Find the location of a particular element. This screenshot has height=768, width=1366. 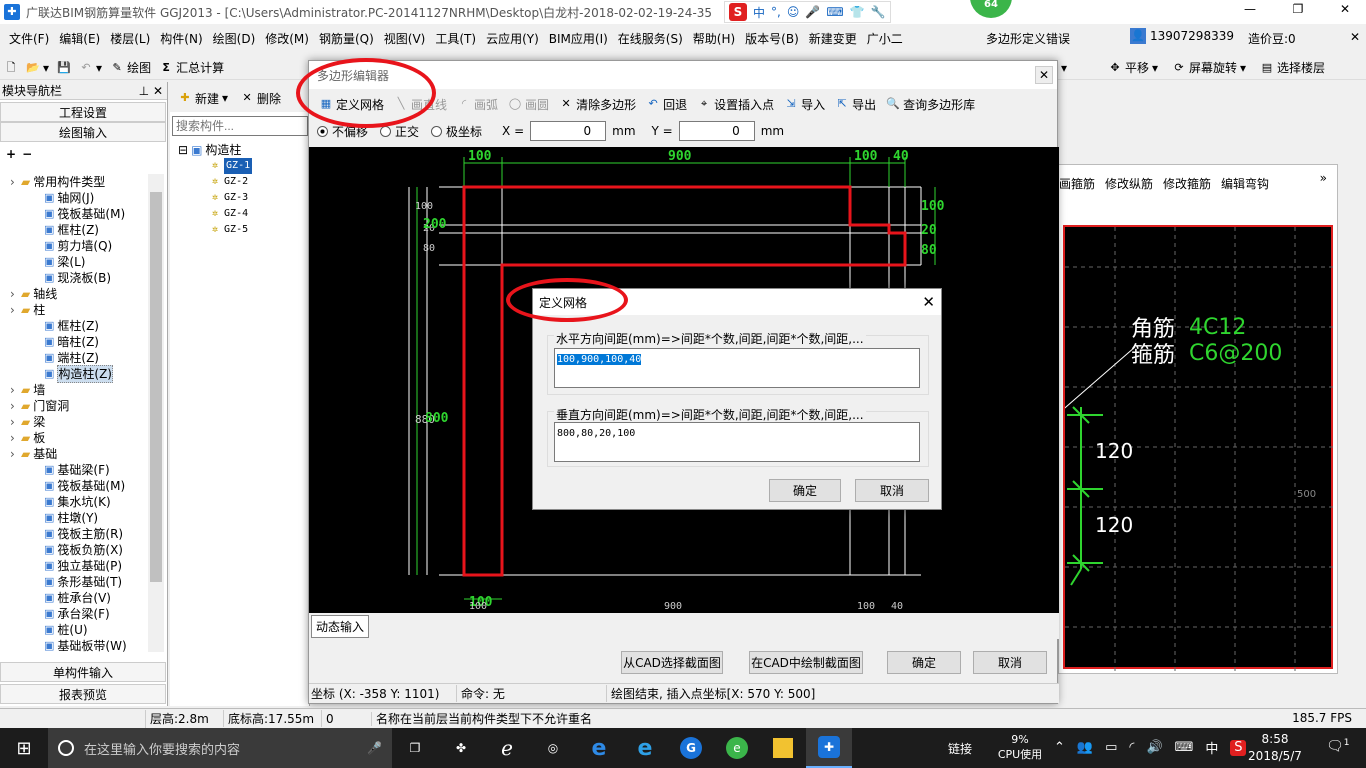

menu-item: 构件(N) is located at coordinates (181, 38).